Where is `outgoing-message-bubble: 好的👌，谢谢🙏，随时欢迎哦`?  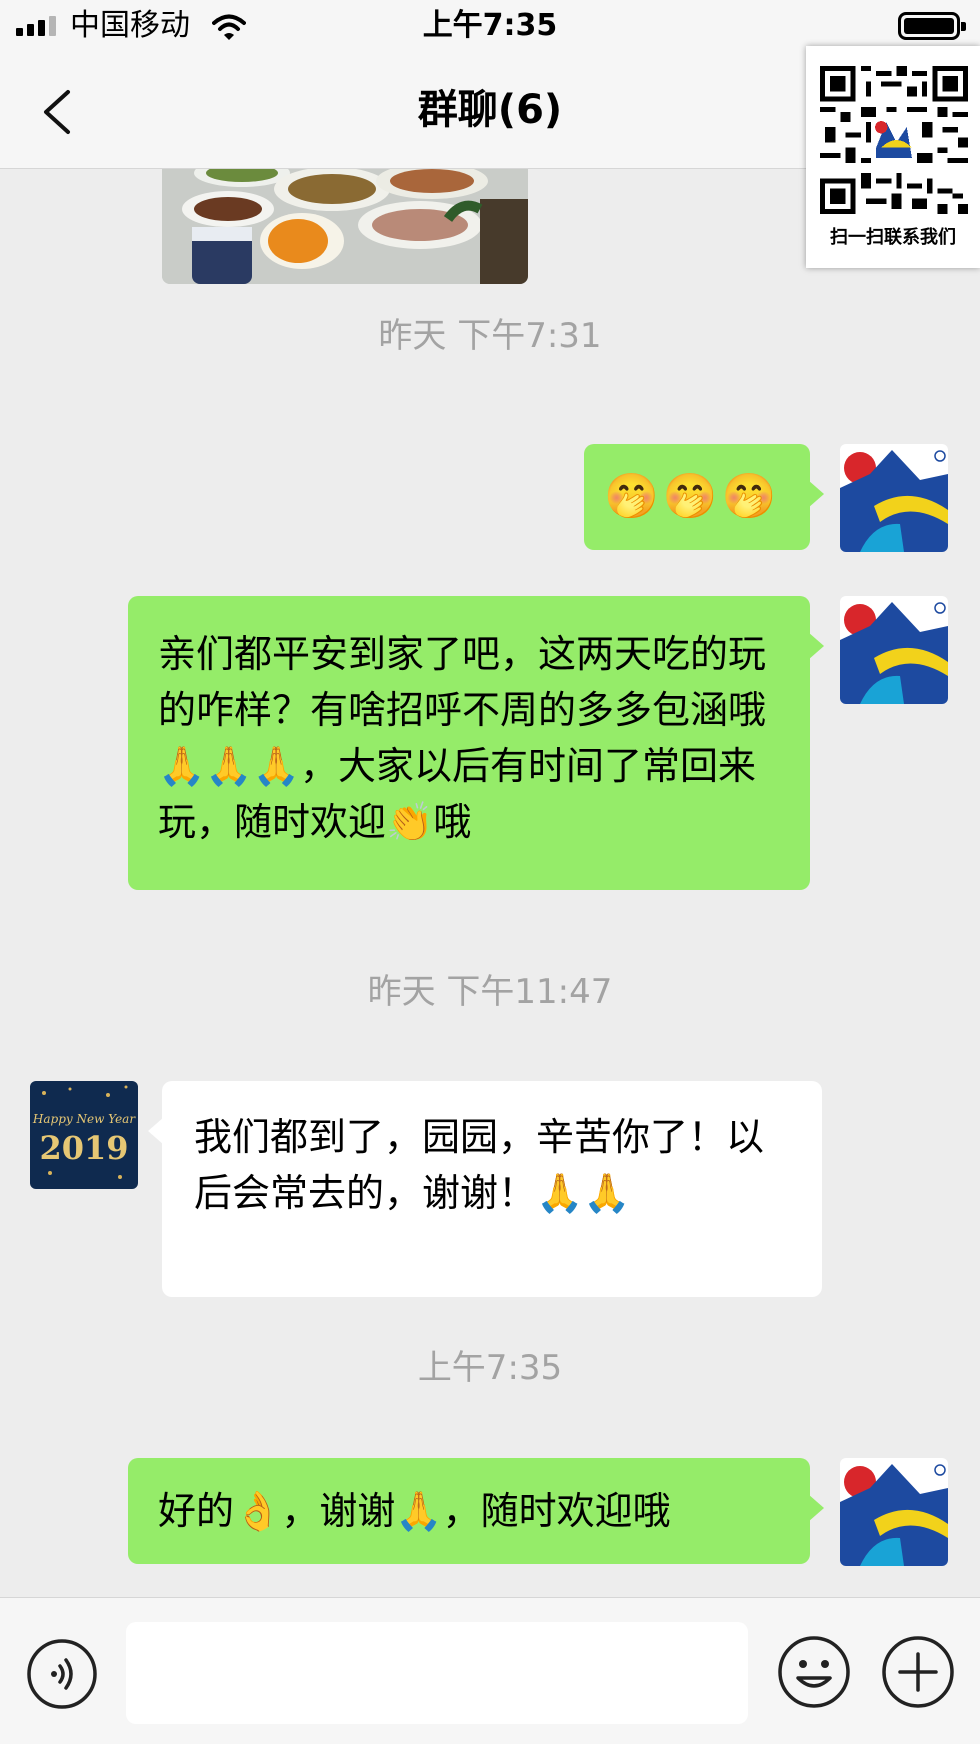 outgoing-message-bubble: 好的👌，谢谢🙏，随时欢迎哦 is located at coordinates (476, 1511).